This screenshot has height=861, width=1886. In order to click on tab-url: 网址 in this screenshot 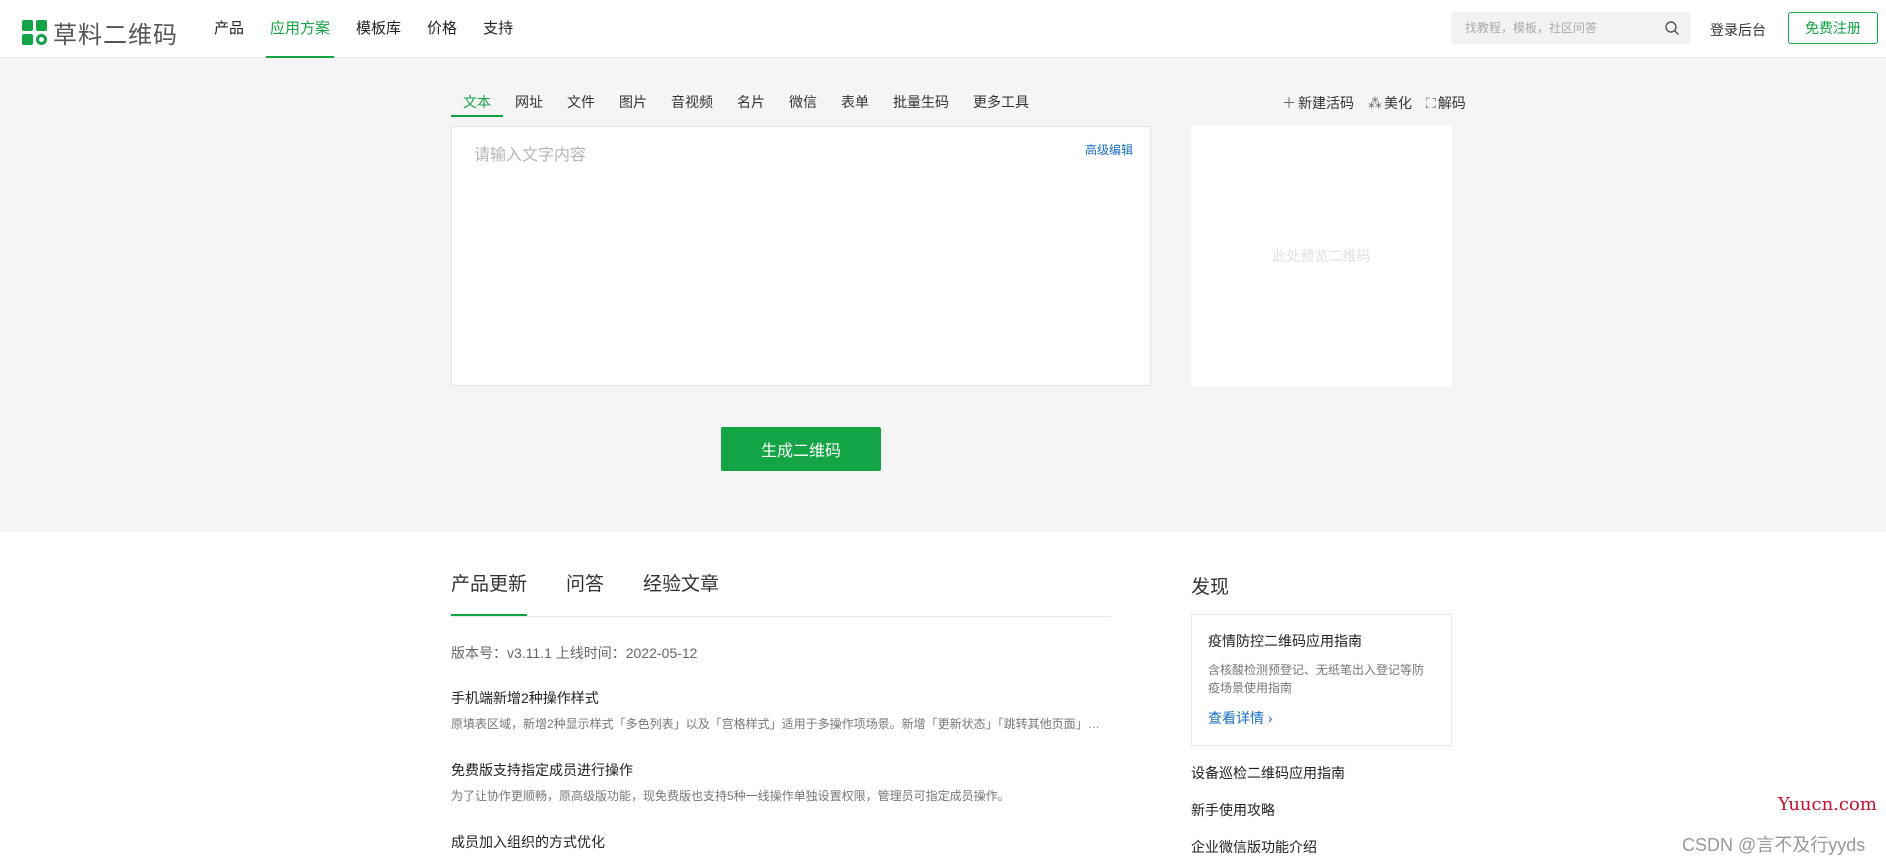, I will do `click(529, 102)`.